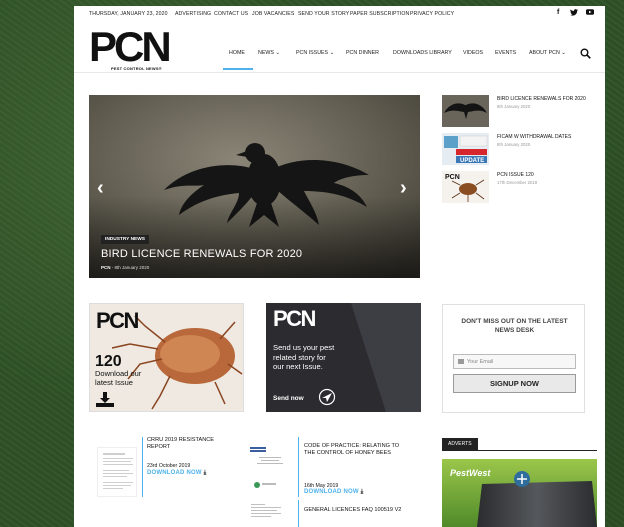 The image size is (624, 527). Describe the element at coordinates (339, 72) in the screenshot. I see `header-divider` at that location.